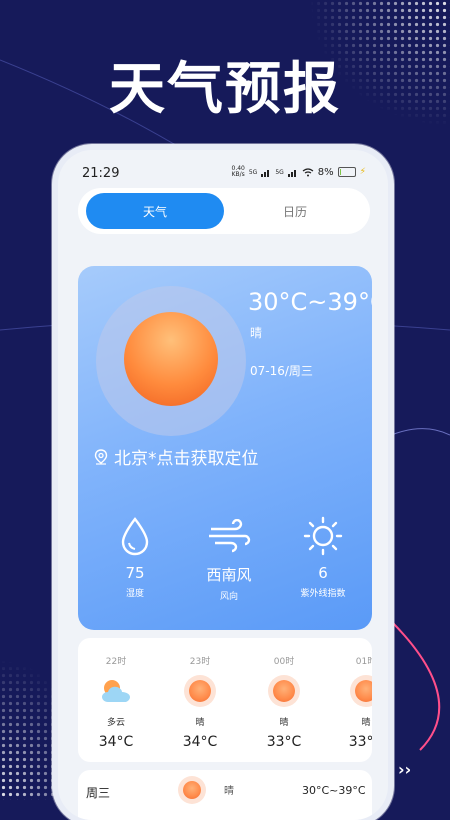  What do you see at coordinates (200, 662) in the screenshot?
I see `hourly-time: 23时` at bounding box center [200, 662].